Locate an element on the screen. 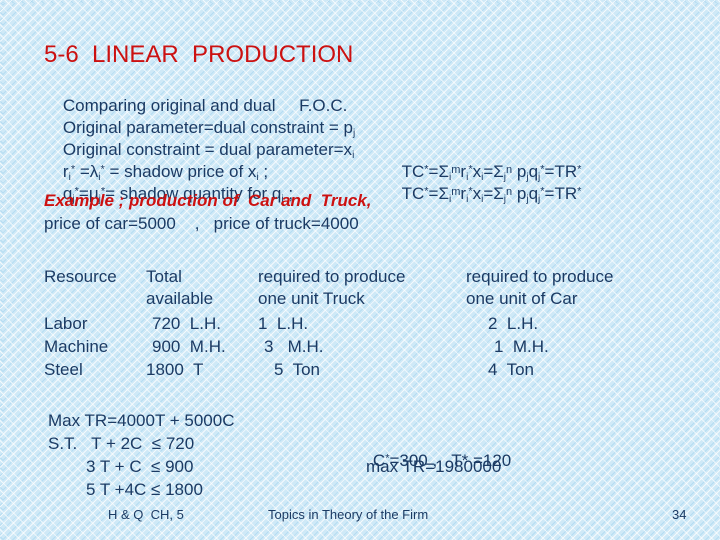  formula2-eq1: = is located at coordinates (433, 193).